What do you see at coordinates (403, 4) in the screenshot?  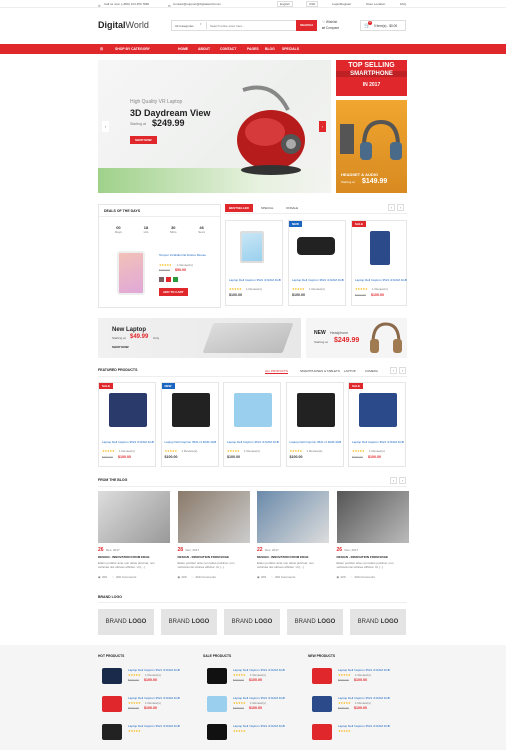 I see `faq-link: FAQ` at bounding box center [403, 4].